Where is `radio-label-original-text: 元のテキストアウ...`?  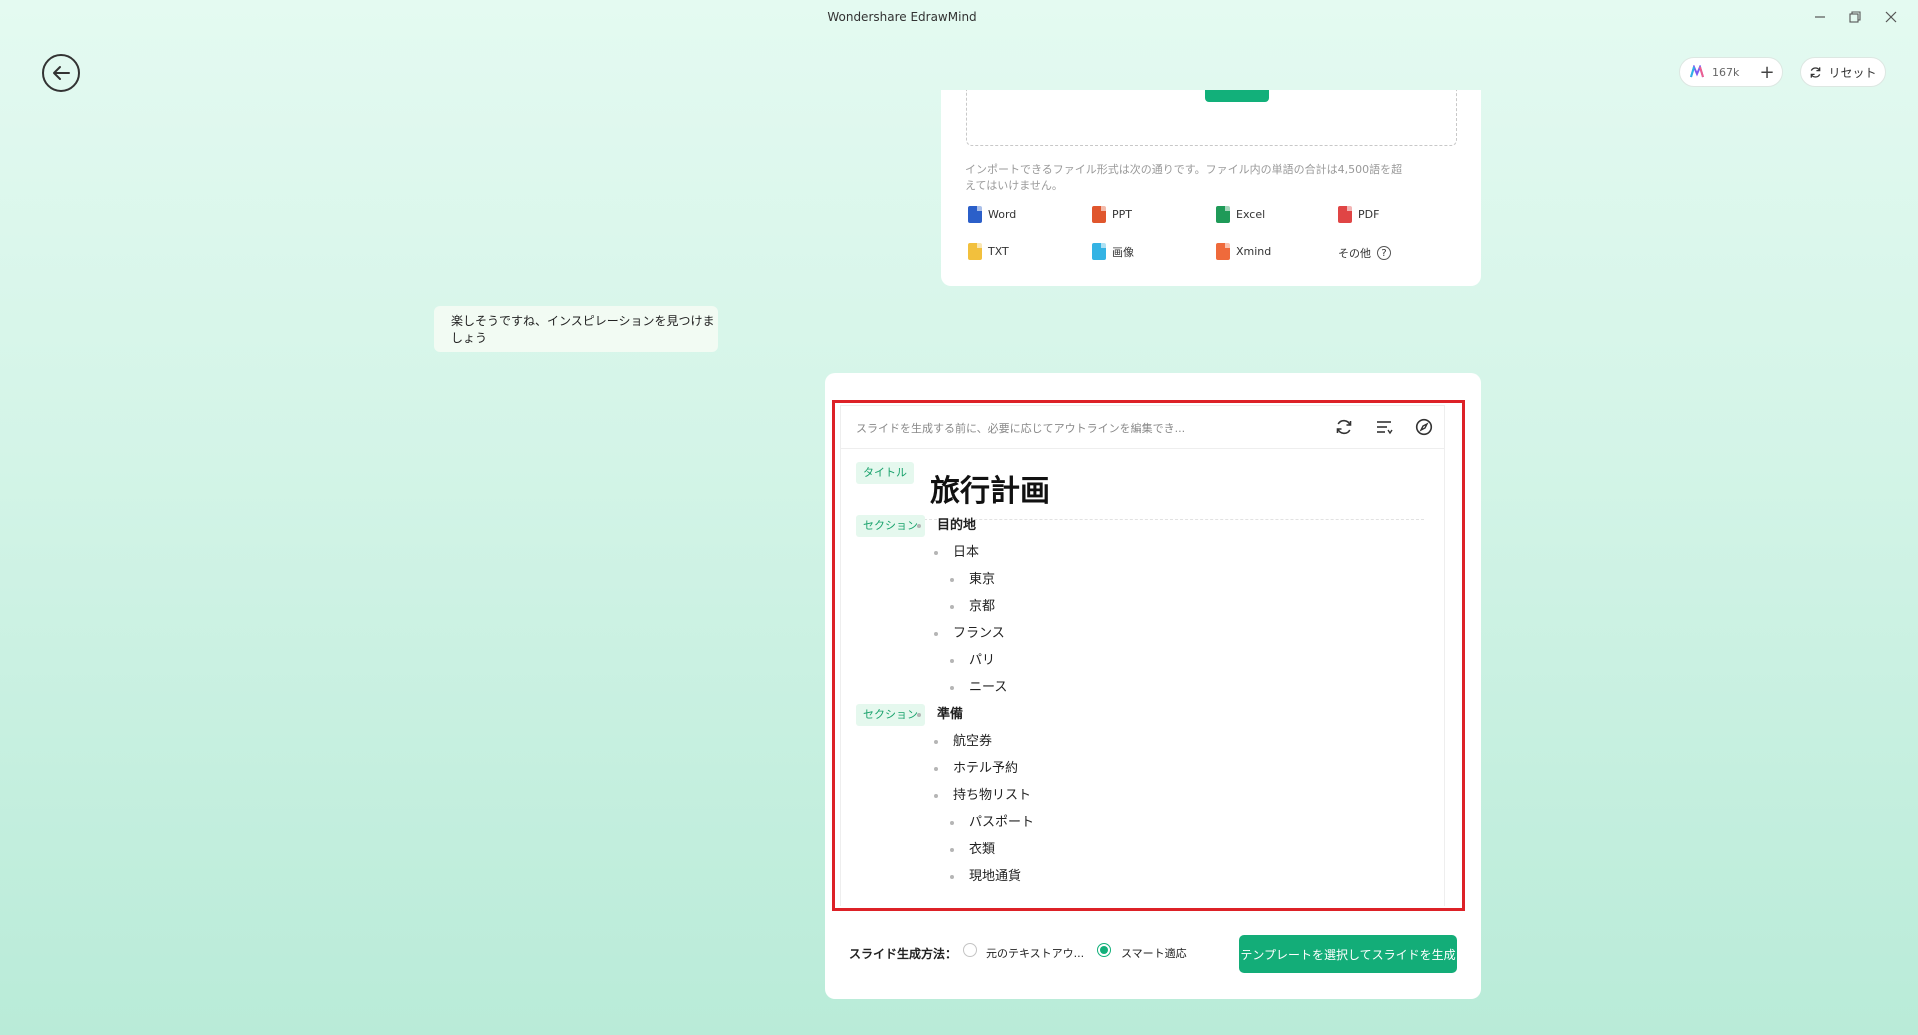
radio-label-original-text: 元のテキストアウ... is located at coordinates (1035, 953).